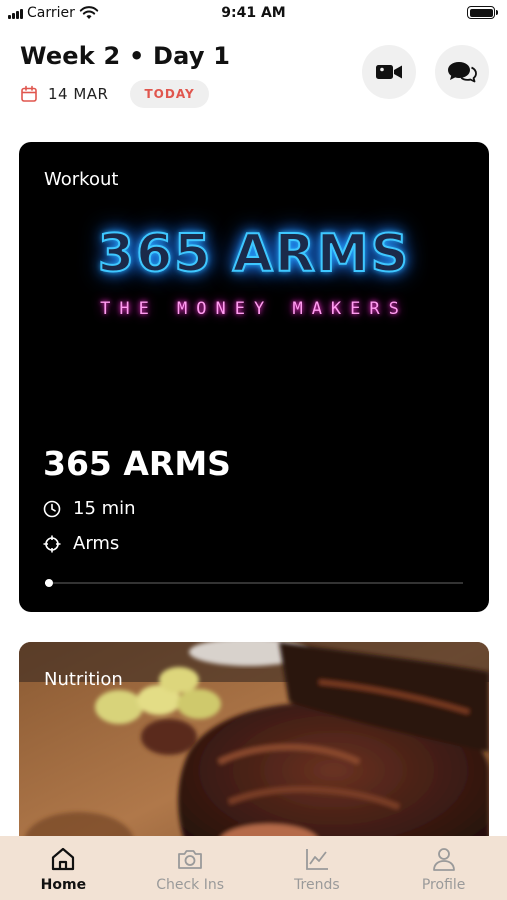 The width and height of the screenshot is (507, 900). I want to click on status-time: 9:41 AM, so click(253, 13).